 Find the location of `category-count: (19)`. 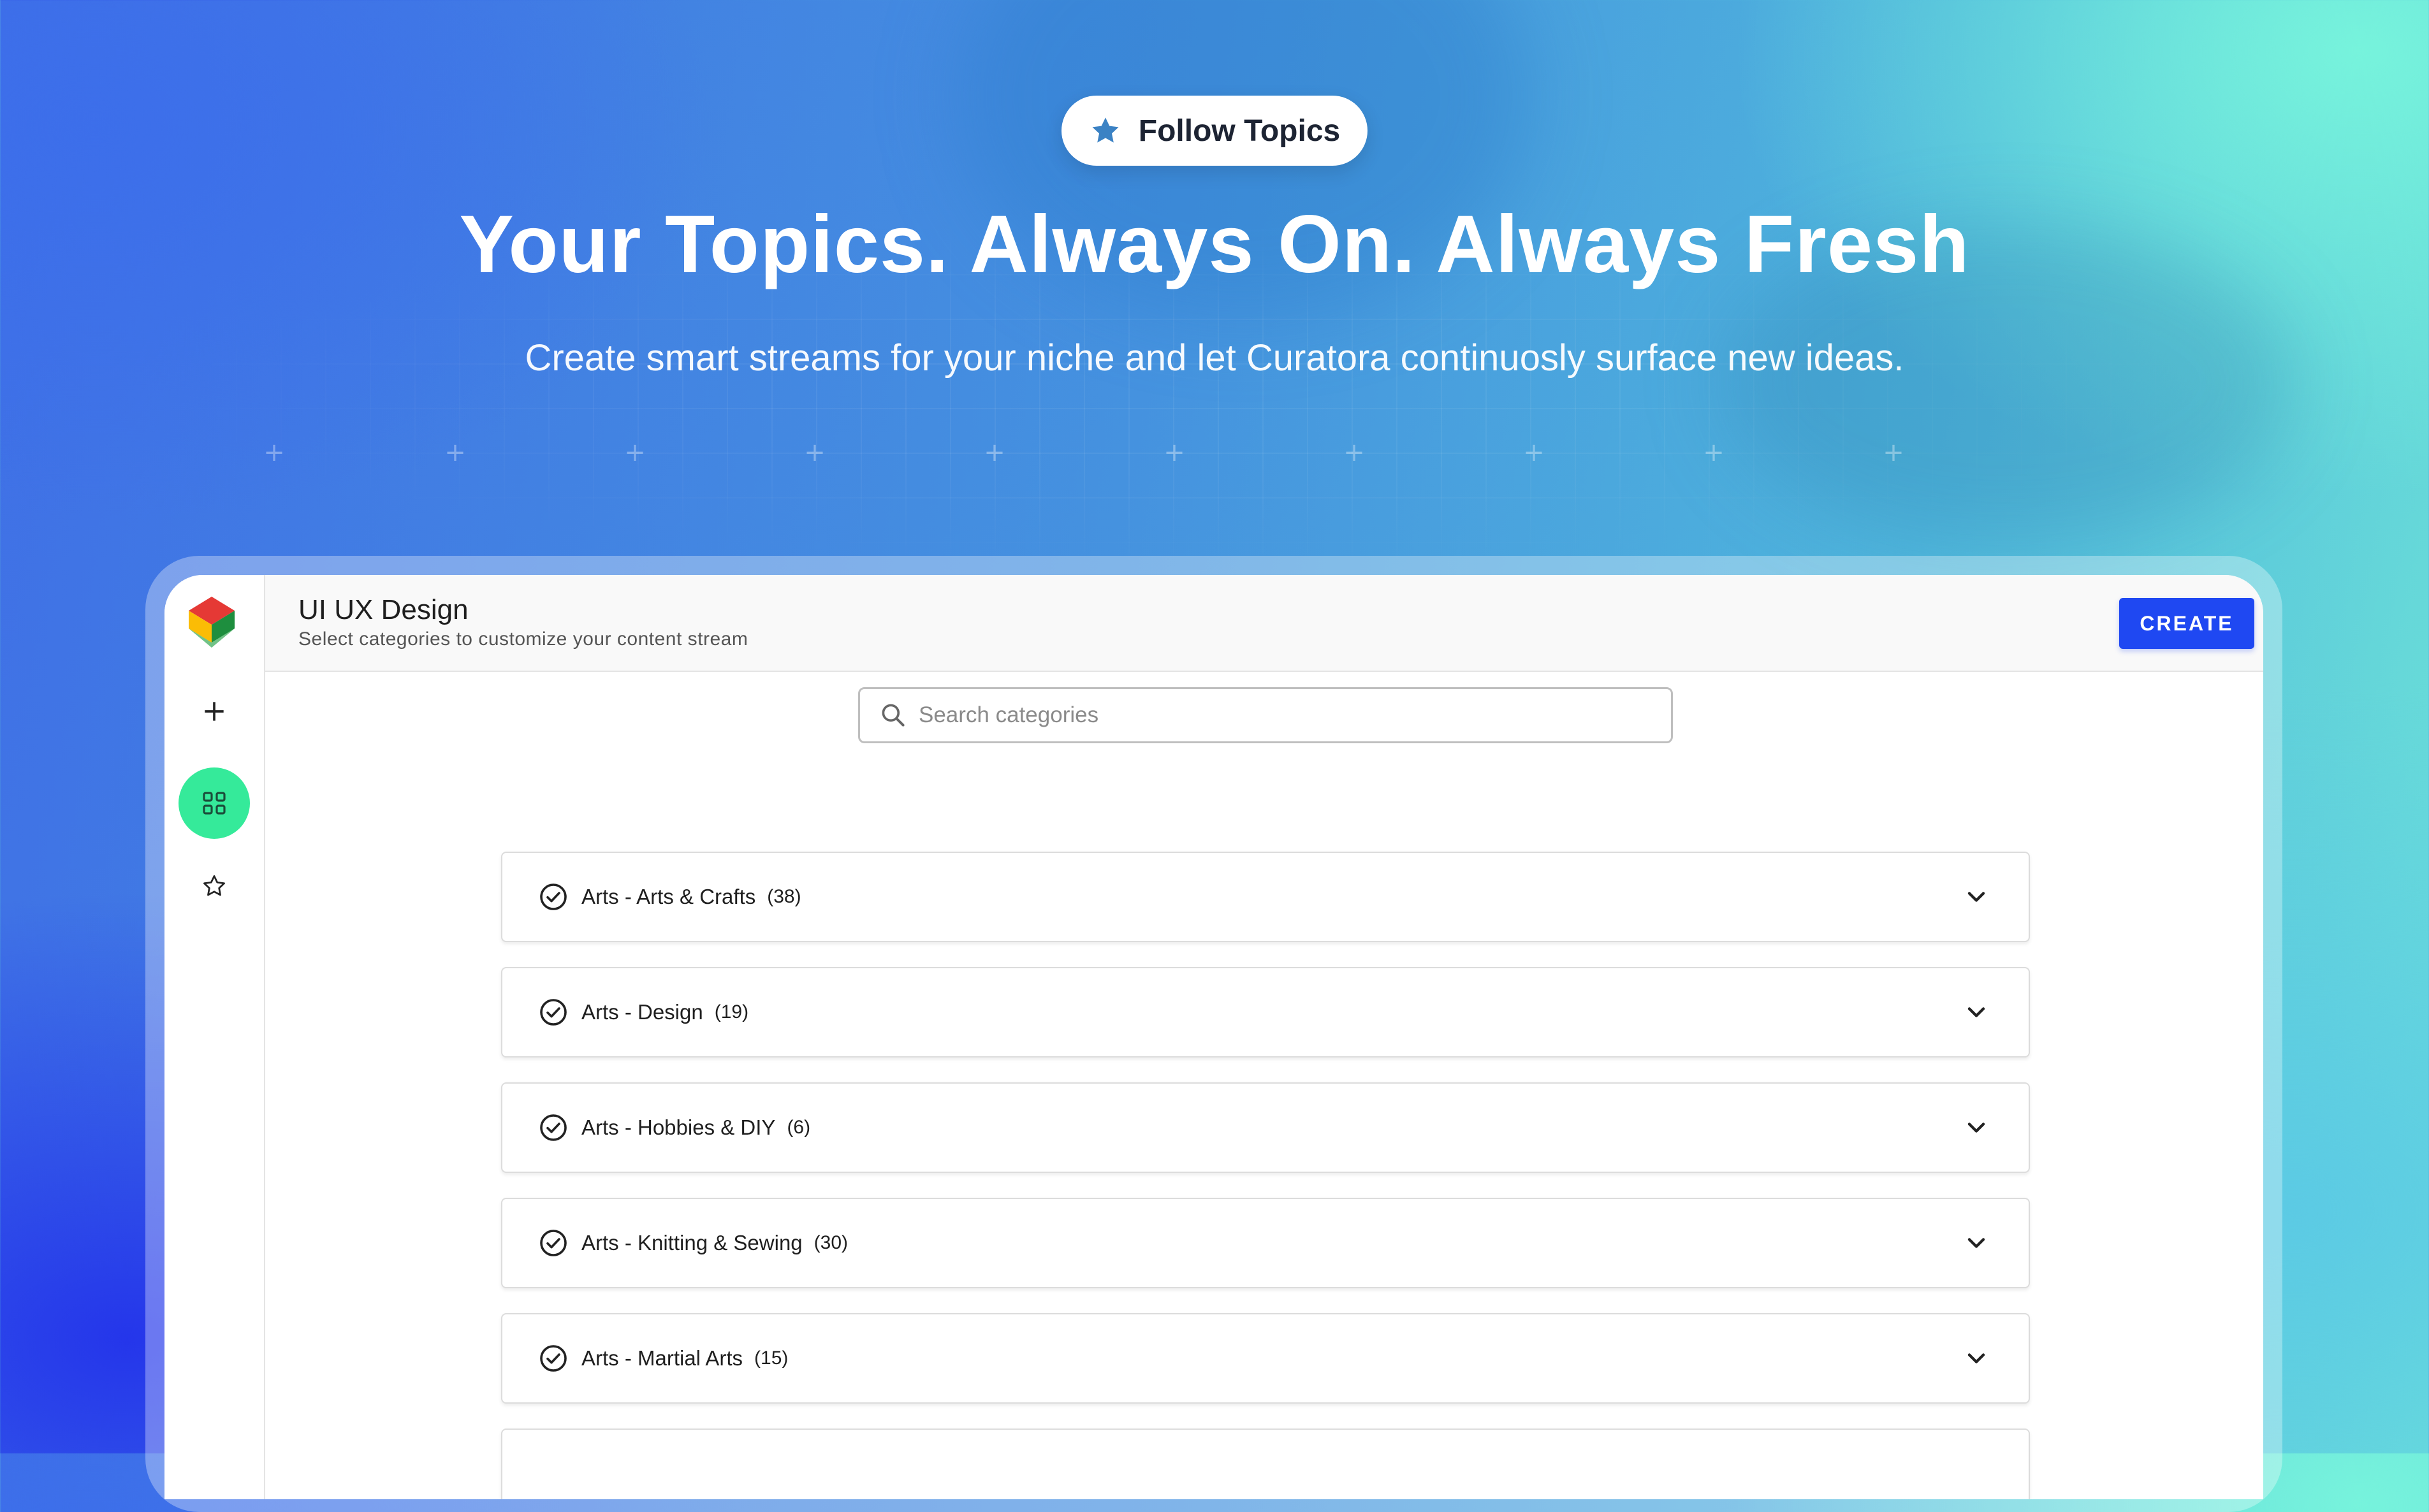

category-count: (19) is located at coordinates (731, 1012).